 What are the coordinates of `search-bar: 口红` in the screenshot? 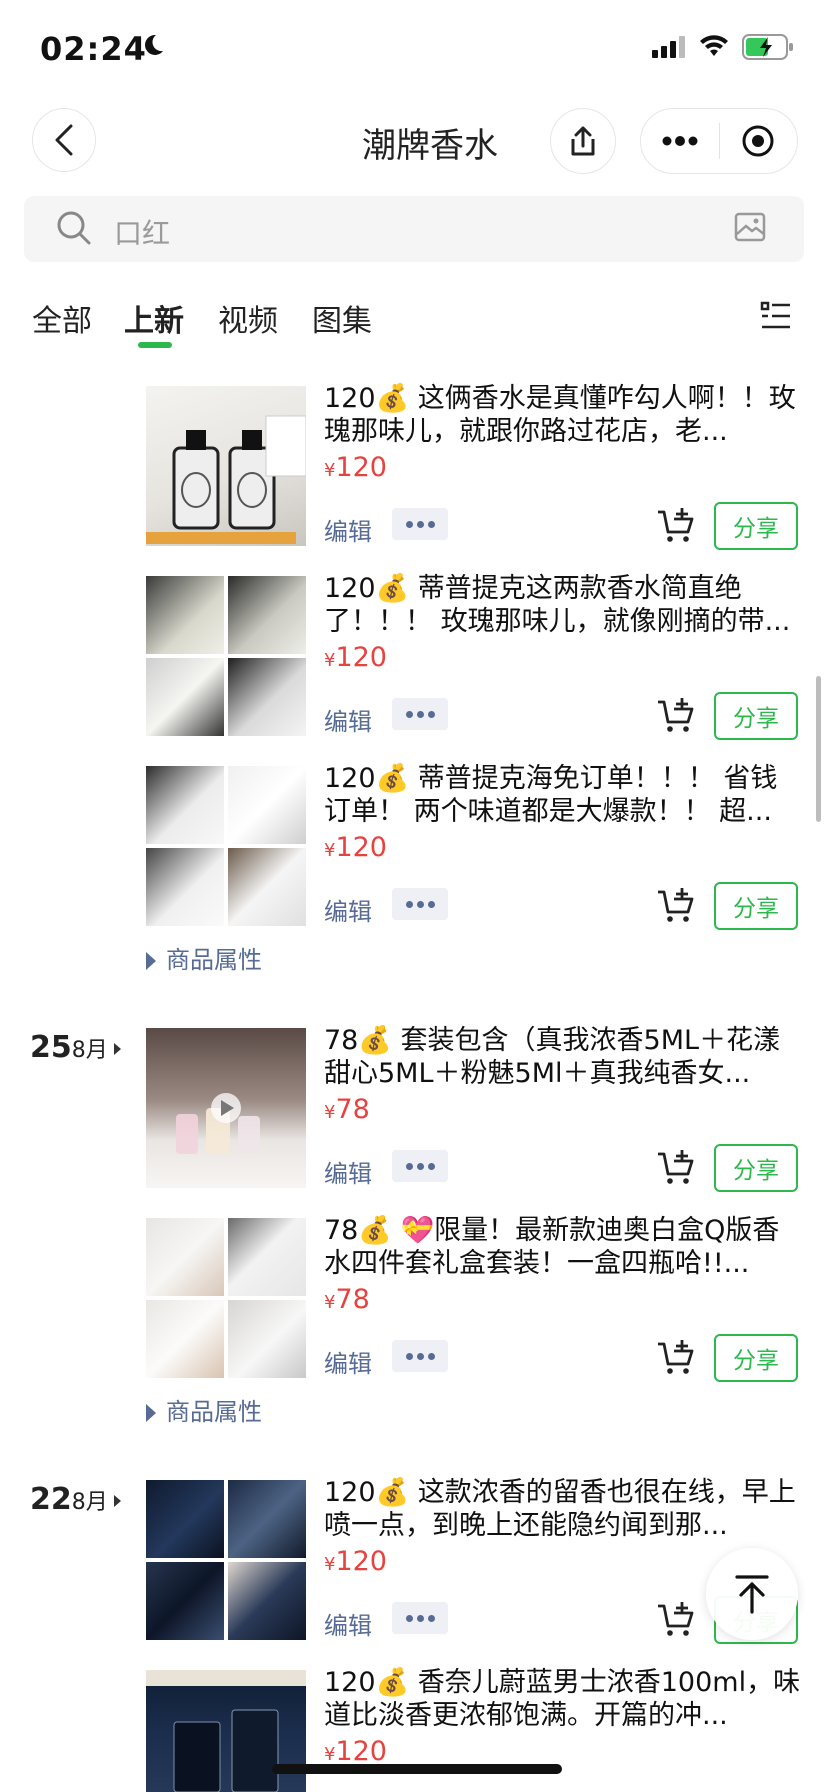 It's located at (414, 229).